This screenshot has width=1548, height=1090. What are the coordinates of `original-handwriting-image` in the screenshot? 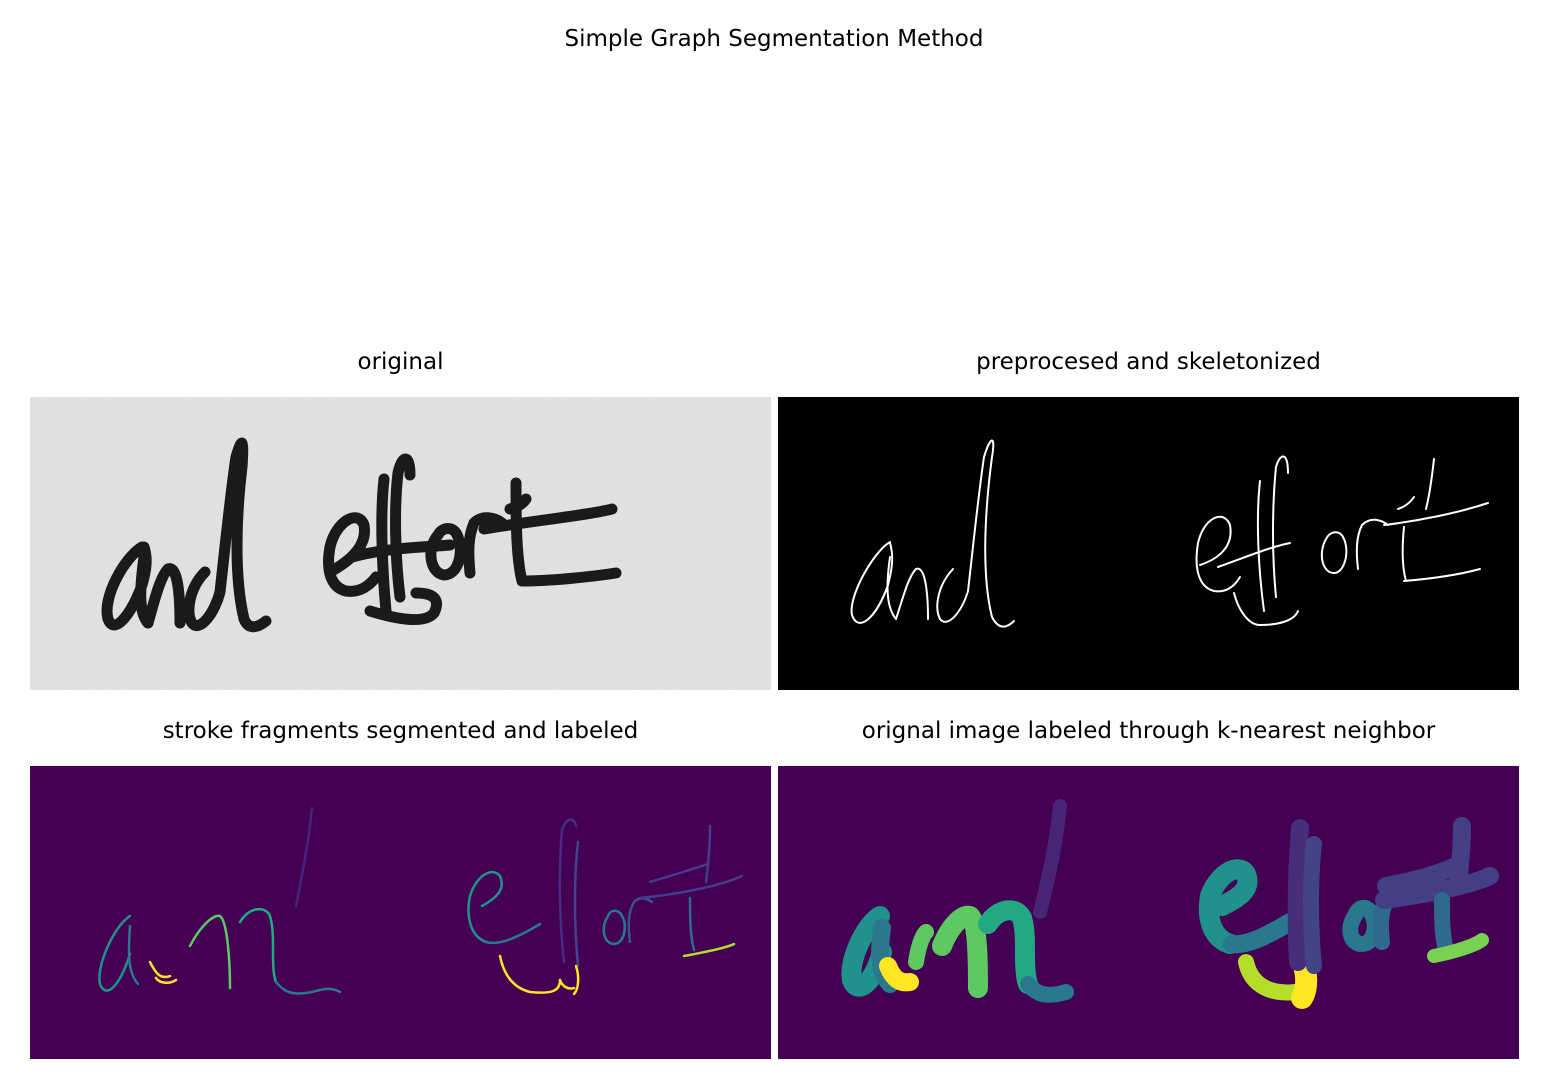 It's located at (400, 543).